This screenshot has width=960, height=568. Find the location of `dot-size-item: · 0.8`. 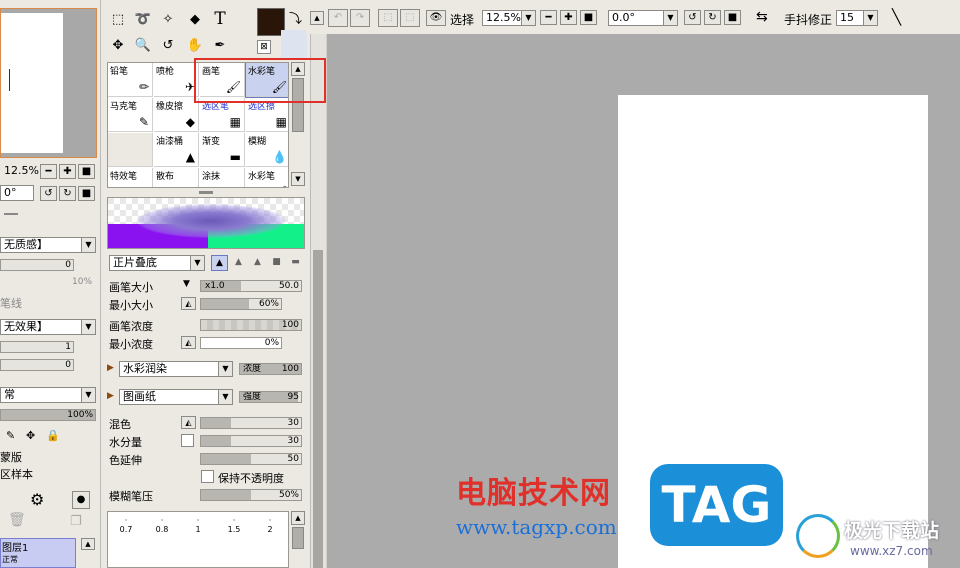

dot-size-item: · 0.8 is located at coordinates (162, 527).